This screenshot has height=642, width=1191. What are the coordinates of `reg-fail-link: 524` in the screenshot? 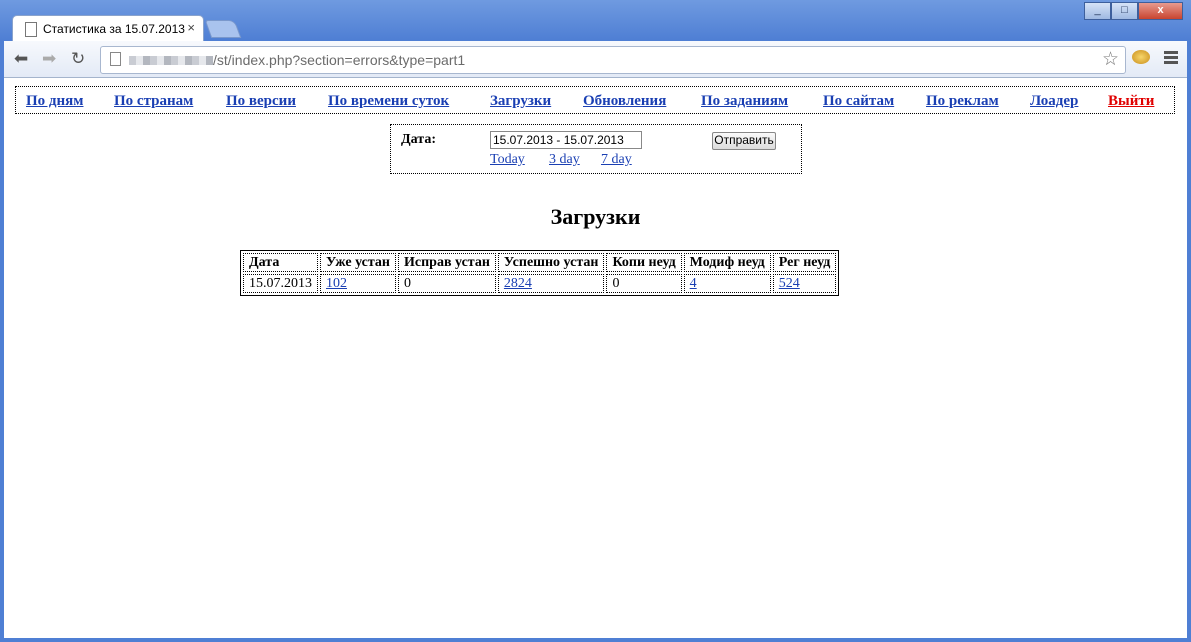 It's located at (789, 283).